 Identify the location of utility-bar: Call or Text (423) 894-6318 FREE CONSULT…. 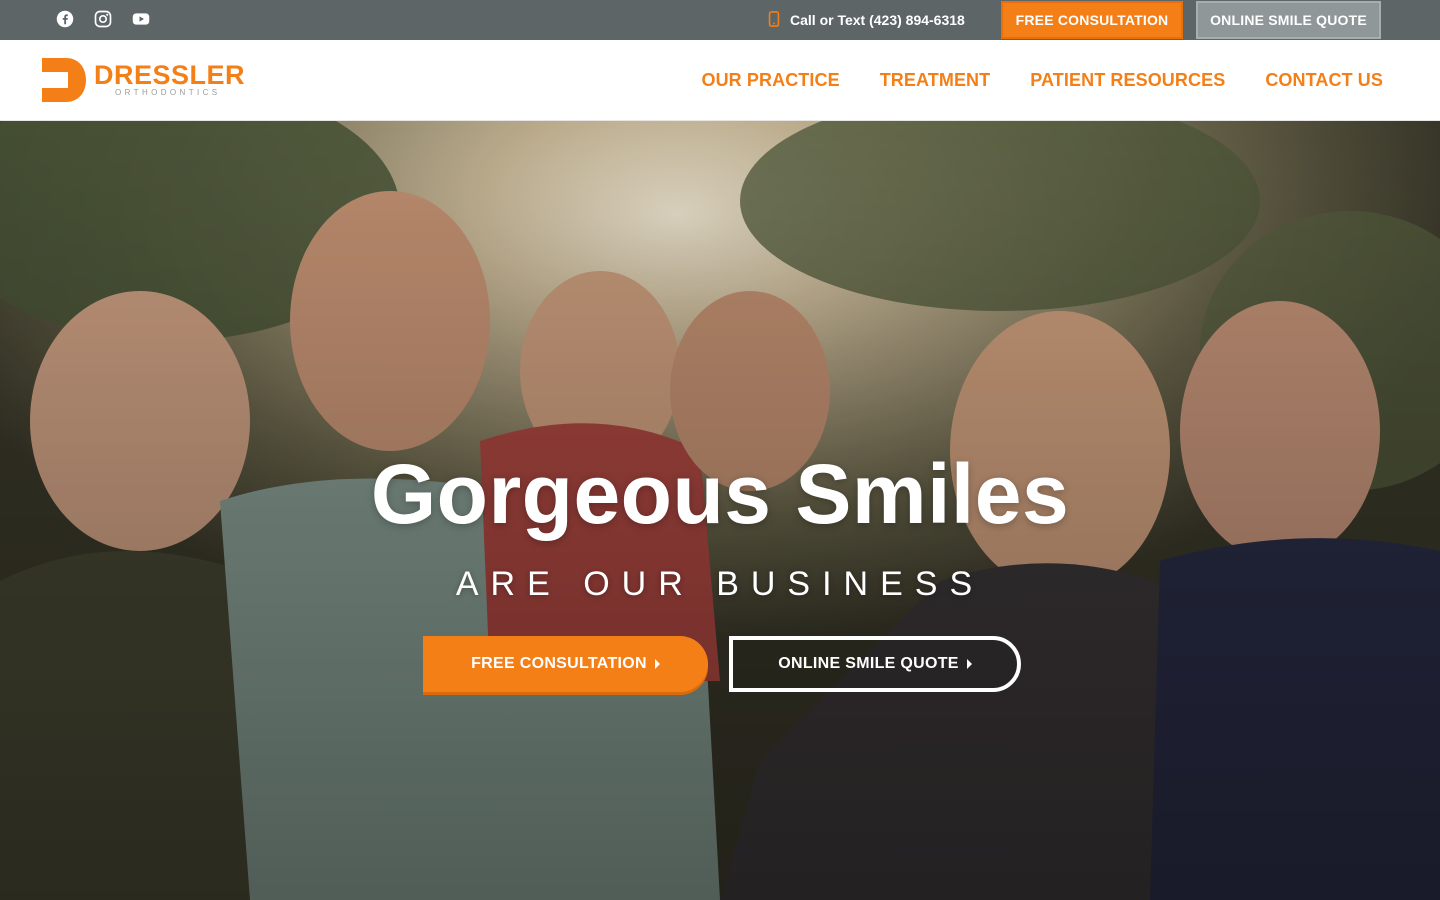
(720, 20).